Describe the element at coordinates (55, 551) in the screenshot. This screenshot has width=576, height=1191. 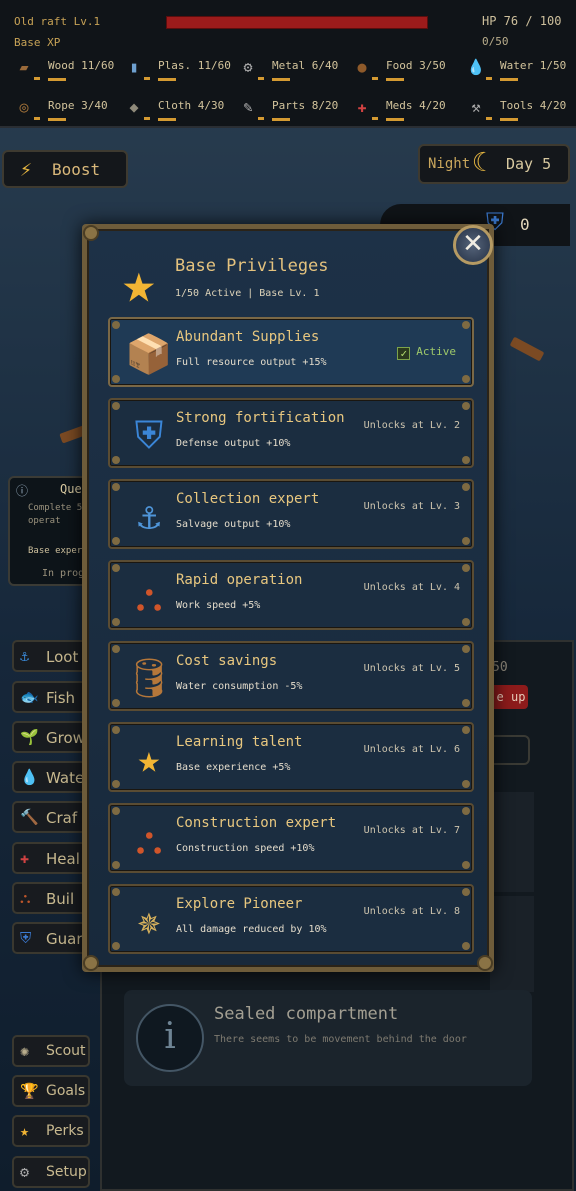
I see `quest-base-label: Base exper` at that location.